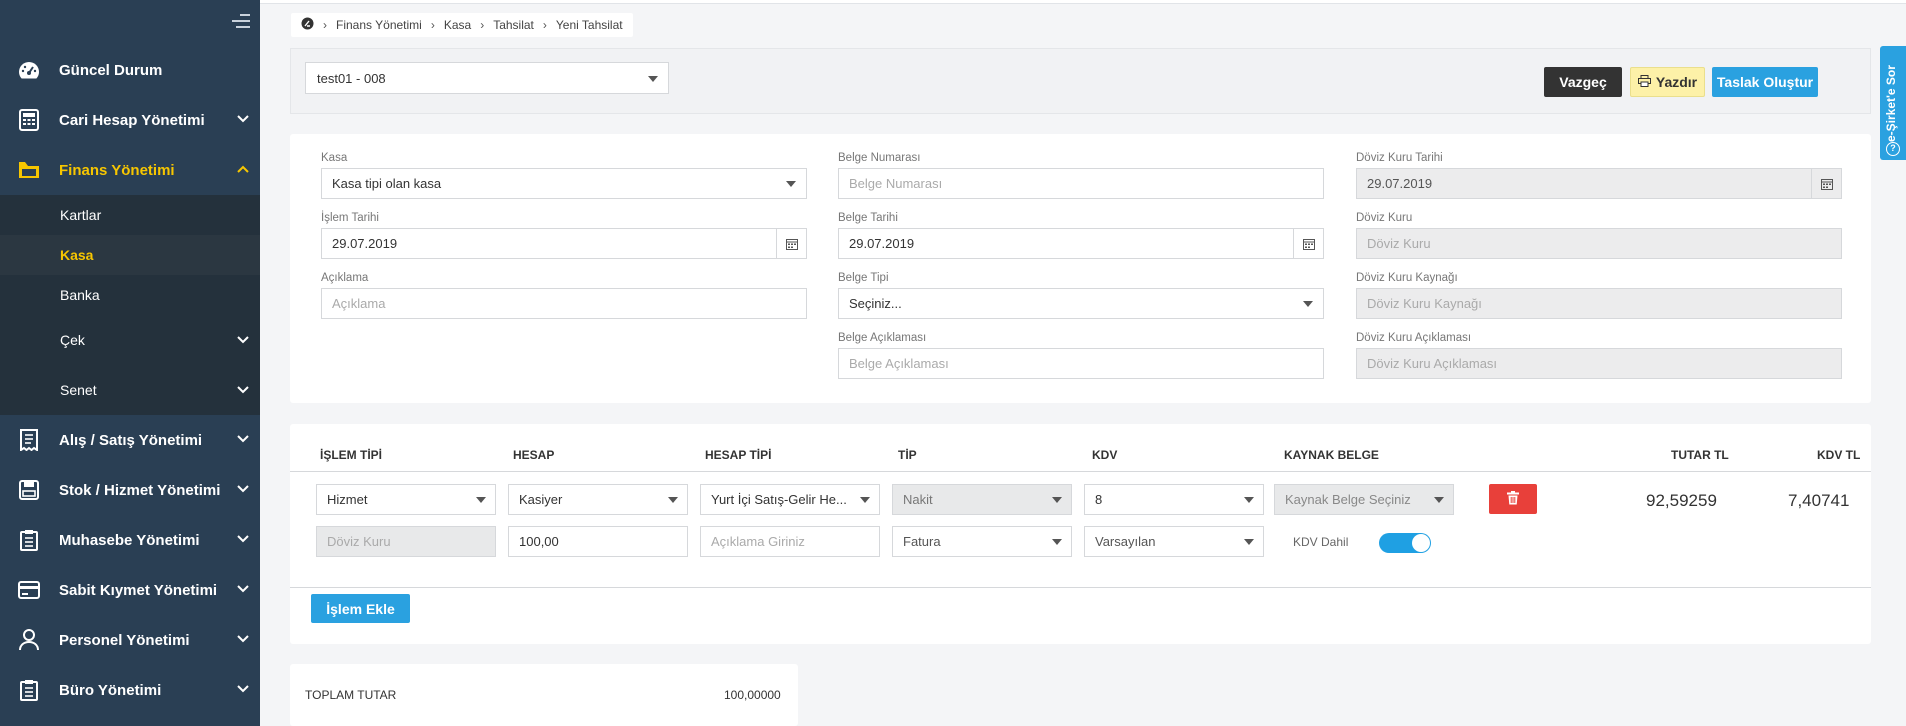 This screenshot has height=726, width=1906. Describe the element at coordinates (351, 695) in the screenshot. I see `total-label: TOPLAM TUTAR` at that location.